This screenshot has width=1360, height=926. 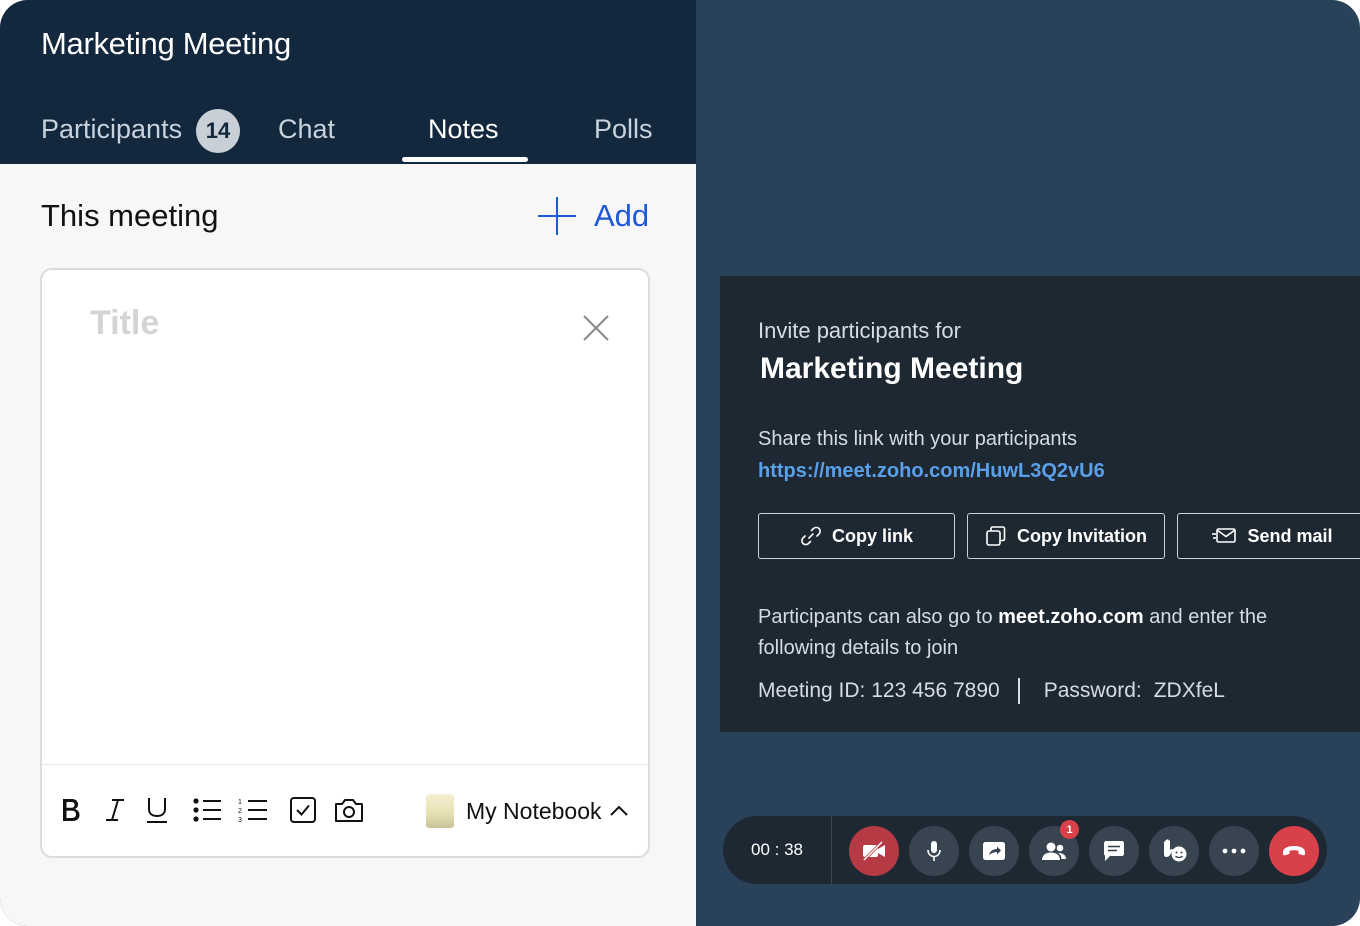 I want to click on video-toggle-button, so click(x=874, y=851).